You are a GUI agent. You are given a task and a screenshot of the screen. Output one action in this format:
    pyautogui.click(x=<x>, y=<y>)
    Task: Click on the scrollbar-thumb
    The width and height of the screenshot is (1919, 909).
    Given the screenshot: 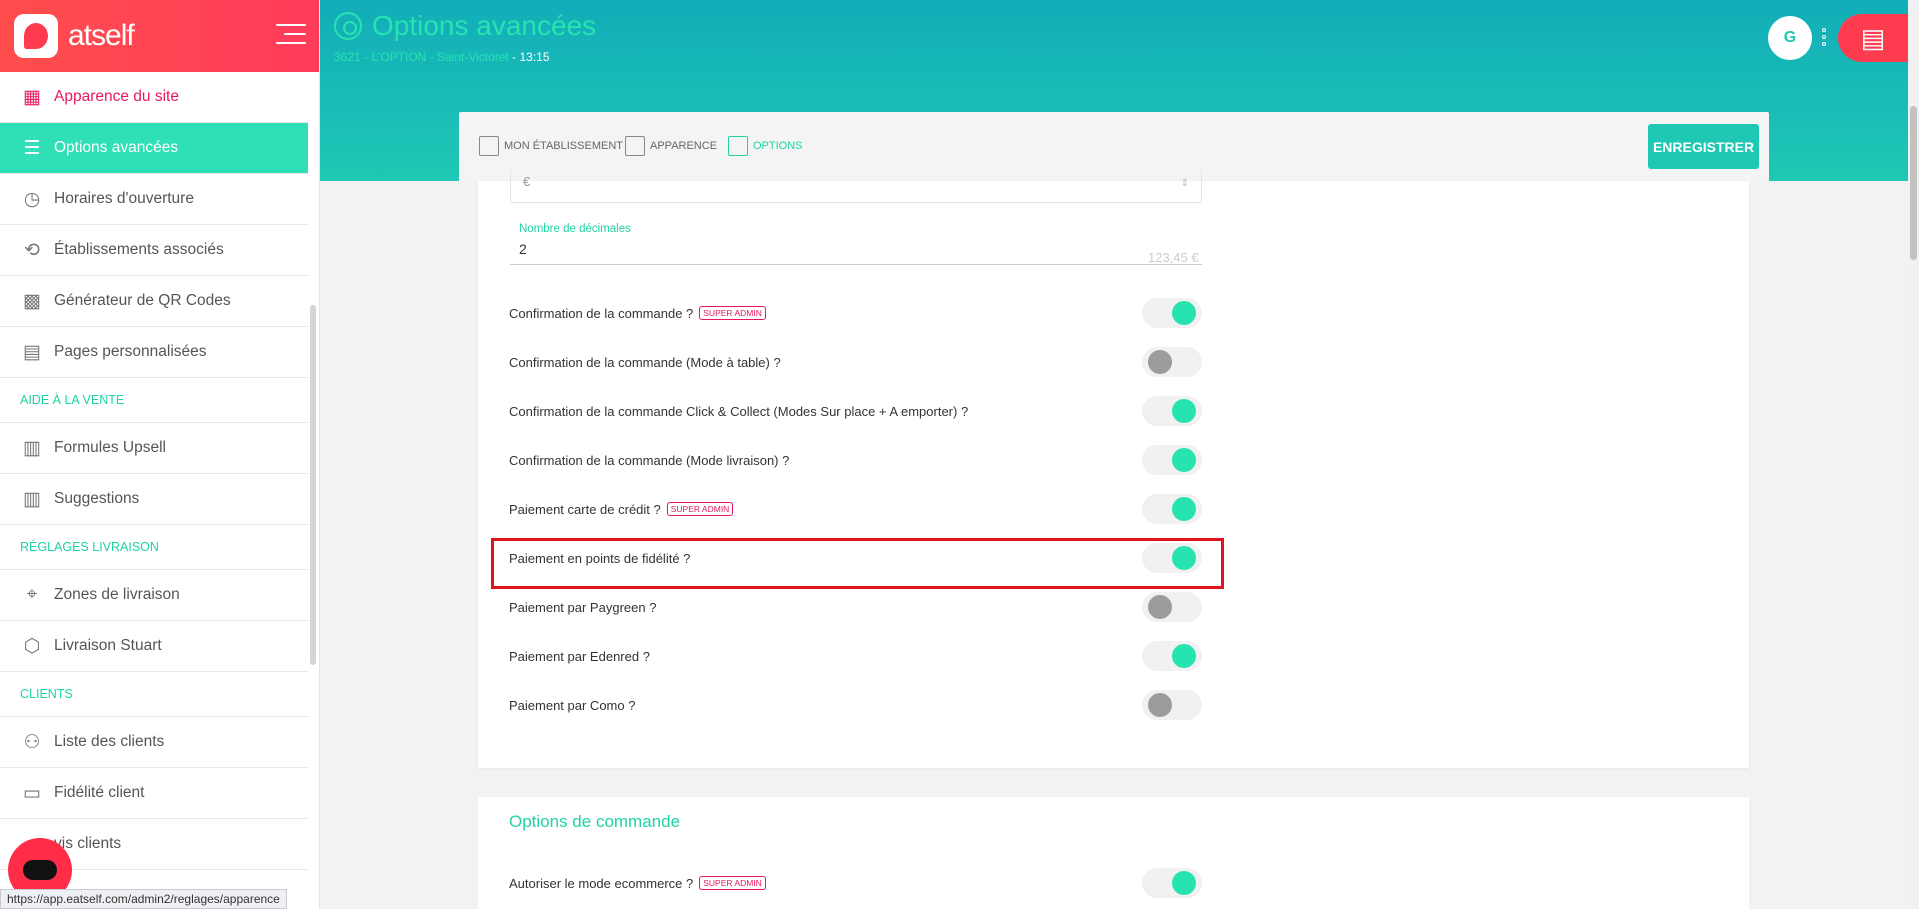 What is the action you would take?
    pyautogui.click(x=1913, y=183)
    